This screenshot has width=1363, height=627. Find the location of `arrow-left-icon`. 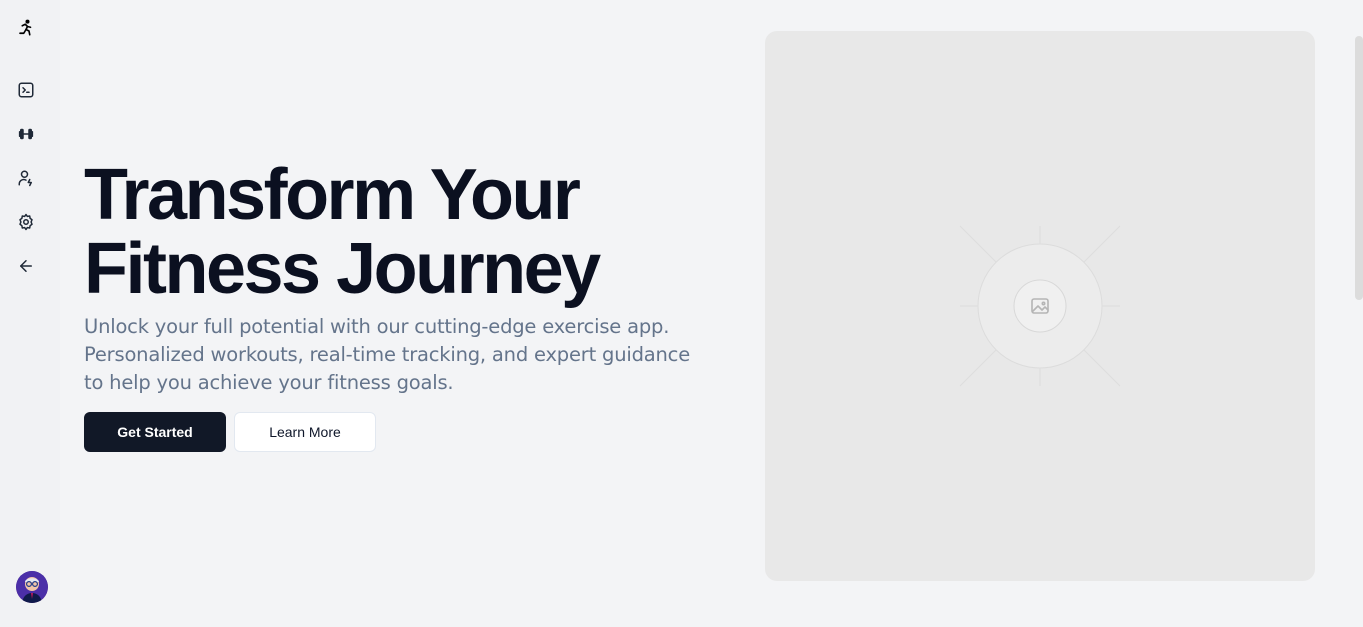

arrow-left-icon is located at coordinates (26, 266).